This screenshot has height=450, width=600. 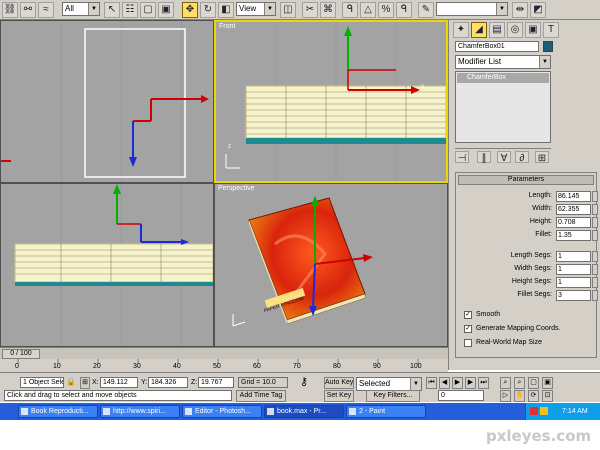 I want to click on rollout-title: Parameters, so click(x=526, y=180).